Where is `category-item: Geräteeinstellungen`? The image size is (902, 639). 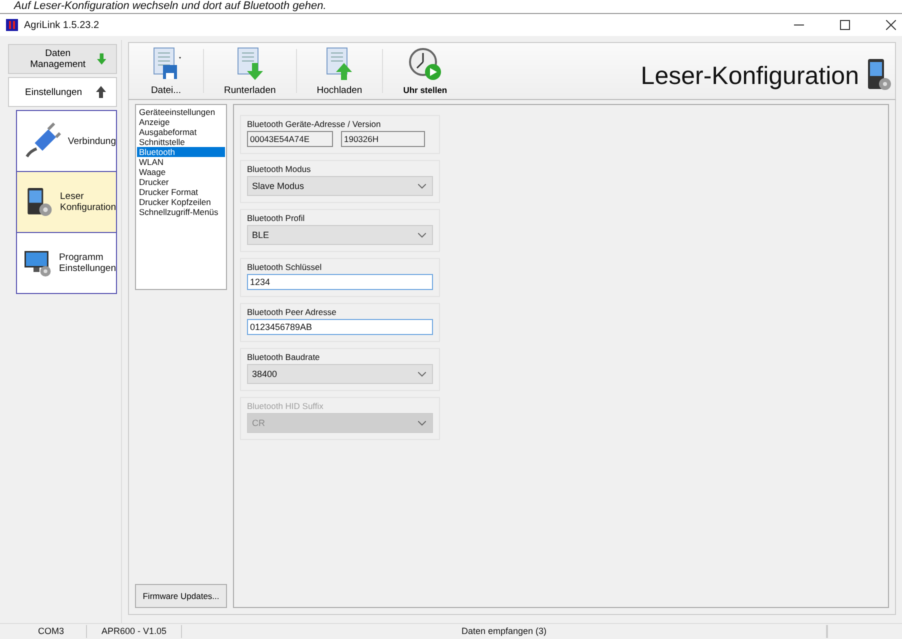
category-item: Geräteeinstellungen is located at coordinates (181, 112).